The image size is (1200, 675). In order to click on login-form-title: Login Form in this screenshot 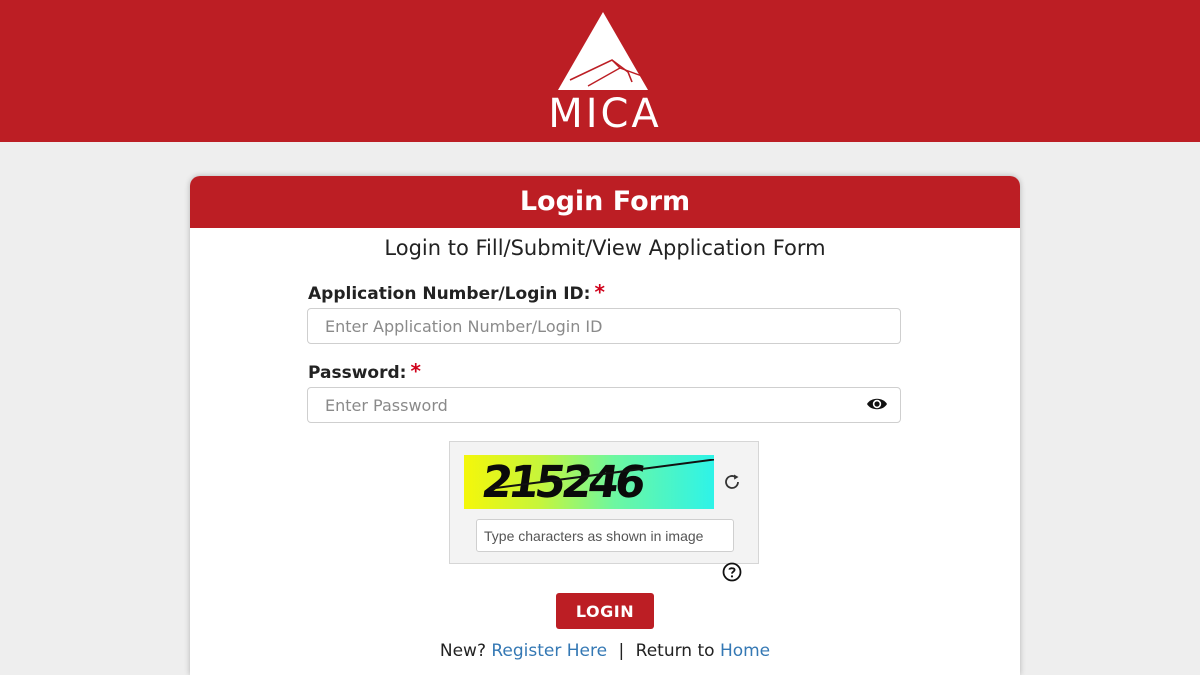, I will do `click(605, 202)`.